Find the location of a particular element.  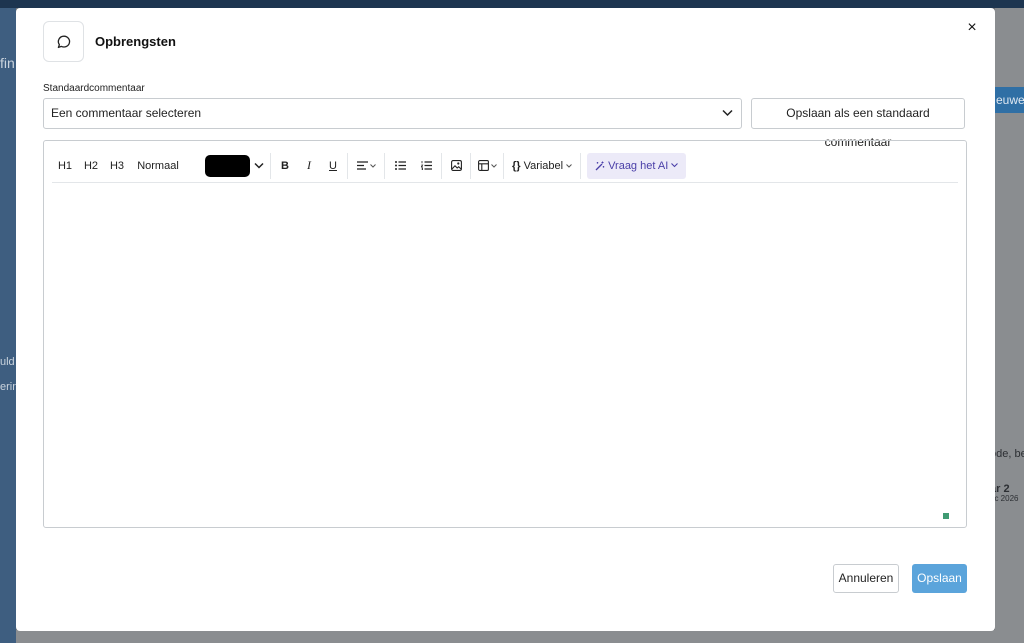

magic-wand-icon is located at coordinates (600, 165).